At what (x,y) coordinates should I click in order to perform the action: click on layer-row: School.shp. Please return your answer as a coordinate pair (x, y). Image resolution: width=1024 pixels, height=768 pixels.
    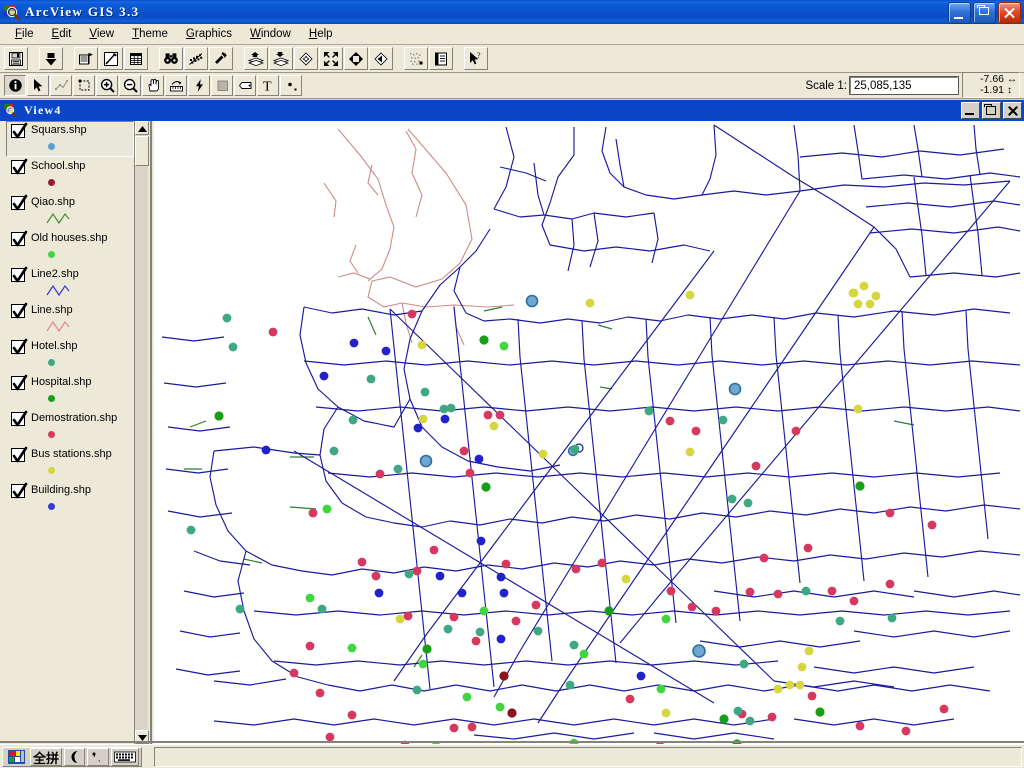
    Looking at the image, I should click on (70, 175).